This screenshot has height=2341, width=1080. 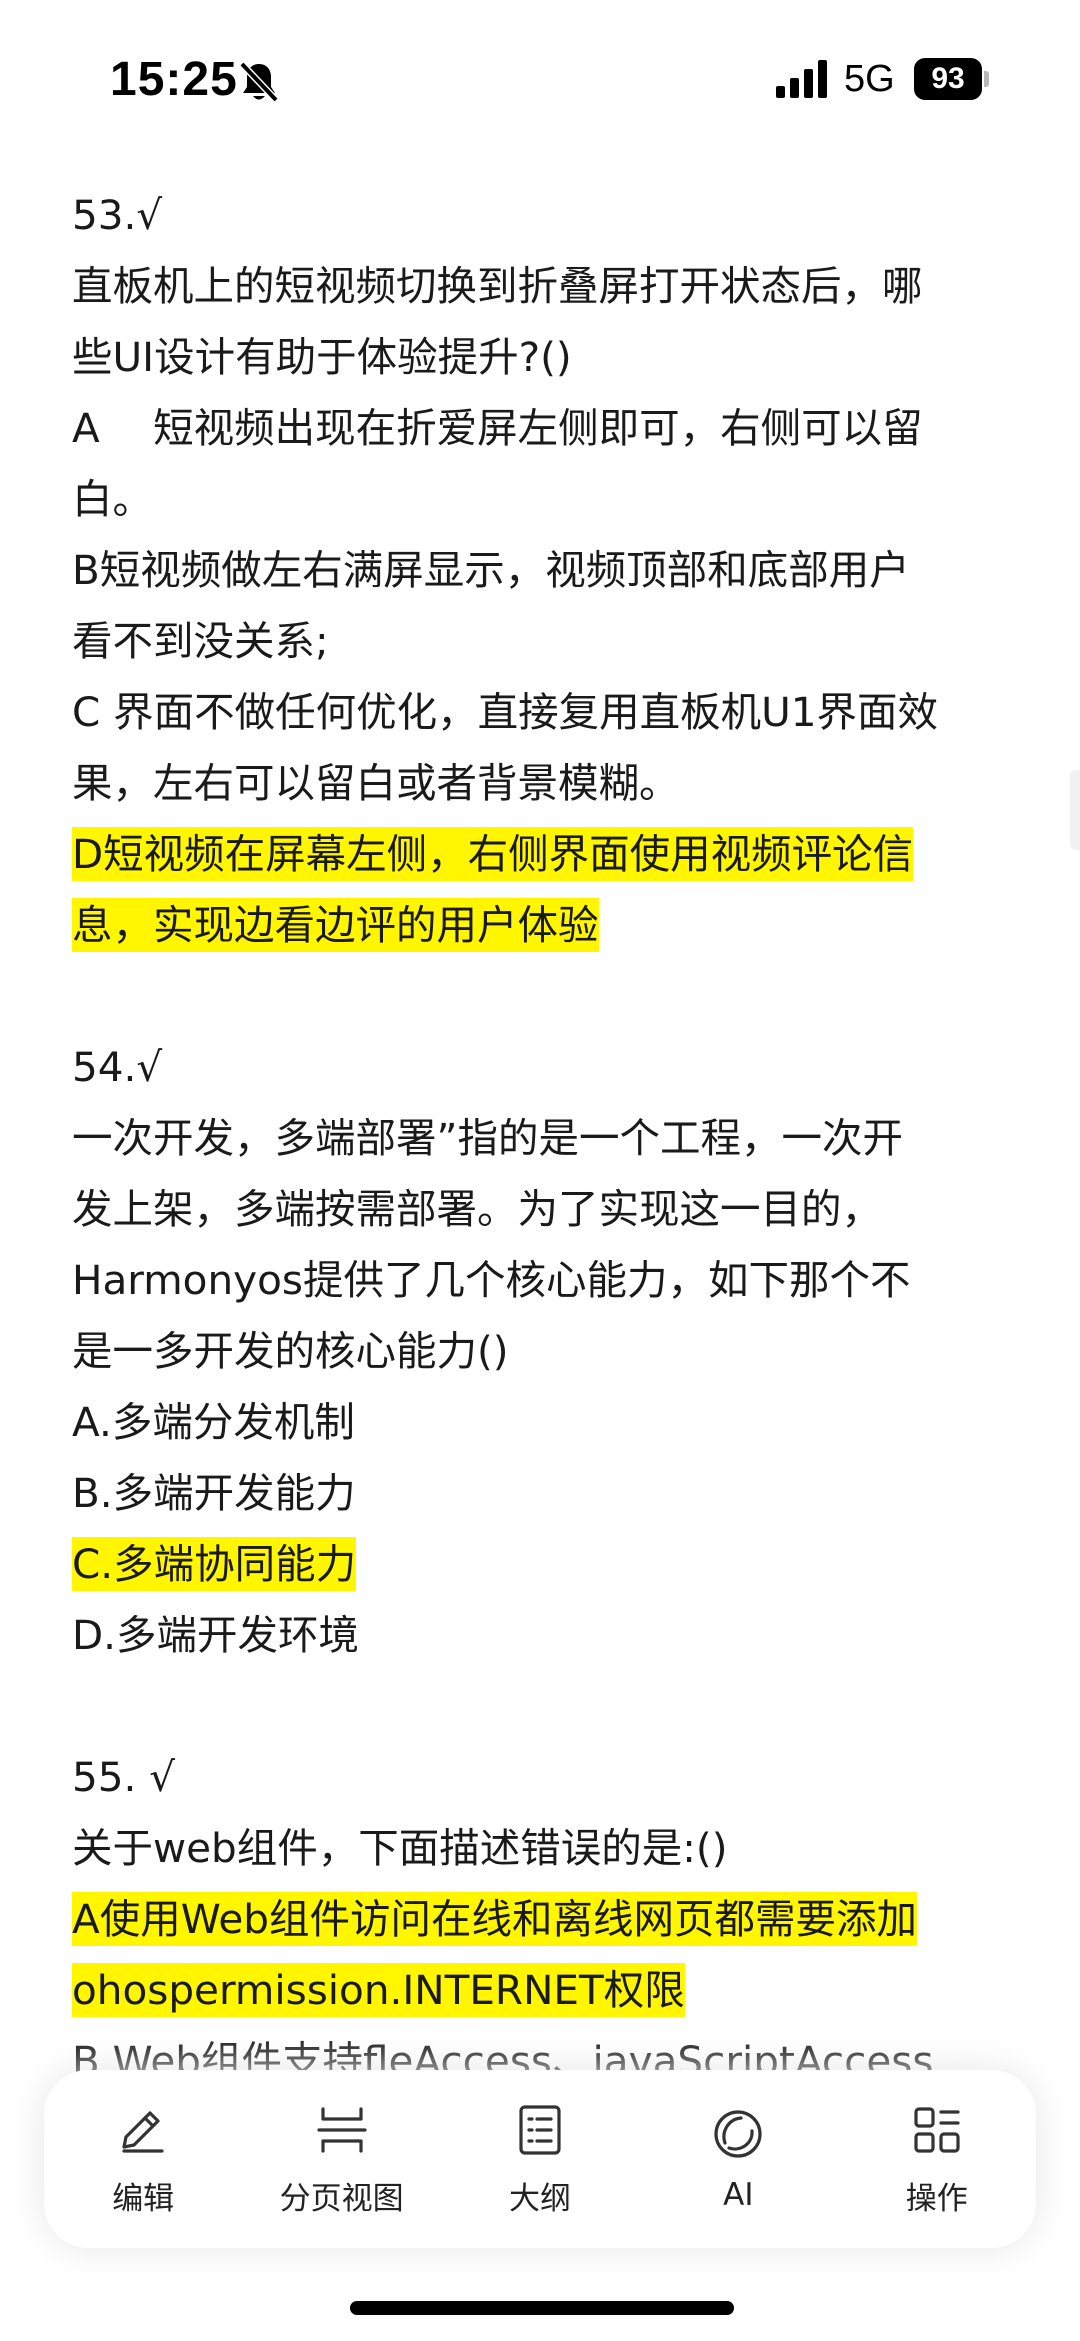 I want to click on text-line: 是一多开发的核心能力(), so click(x=547, y=1351).